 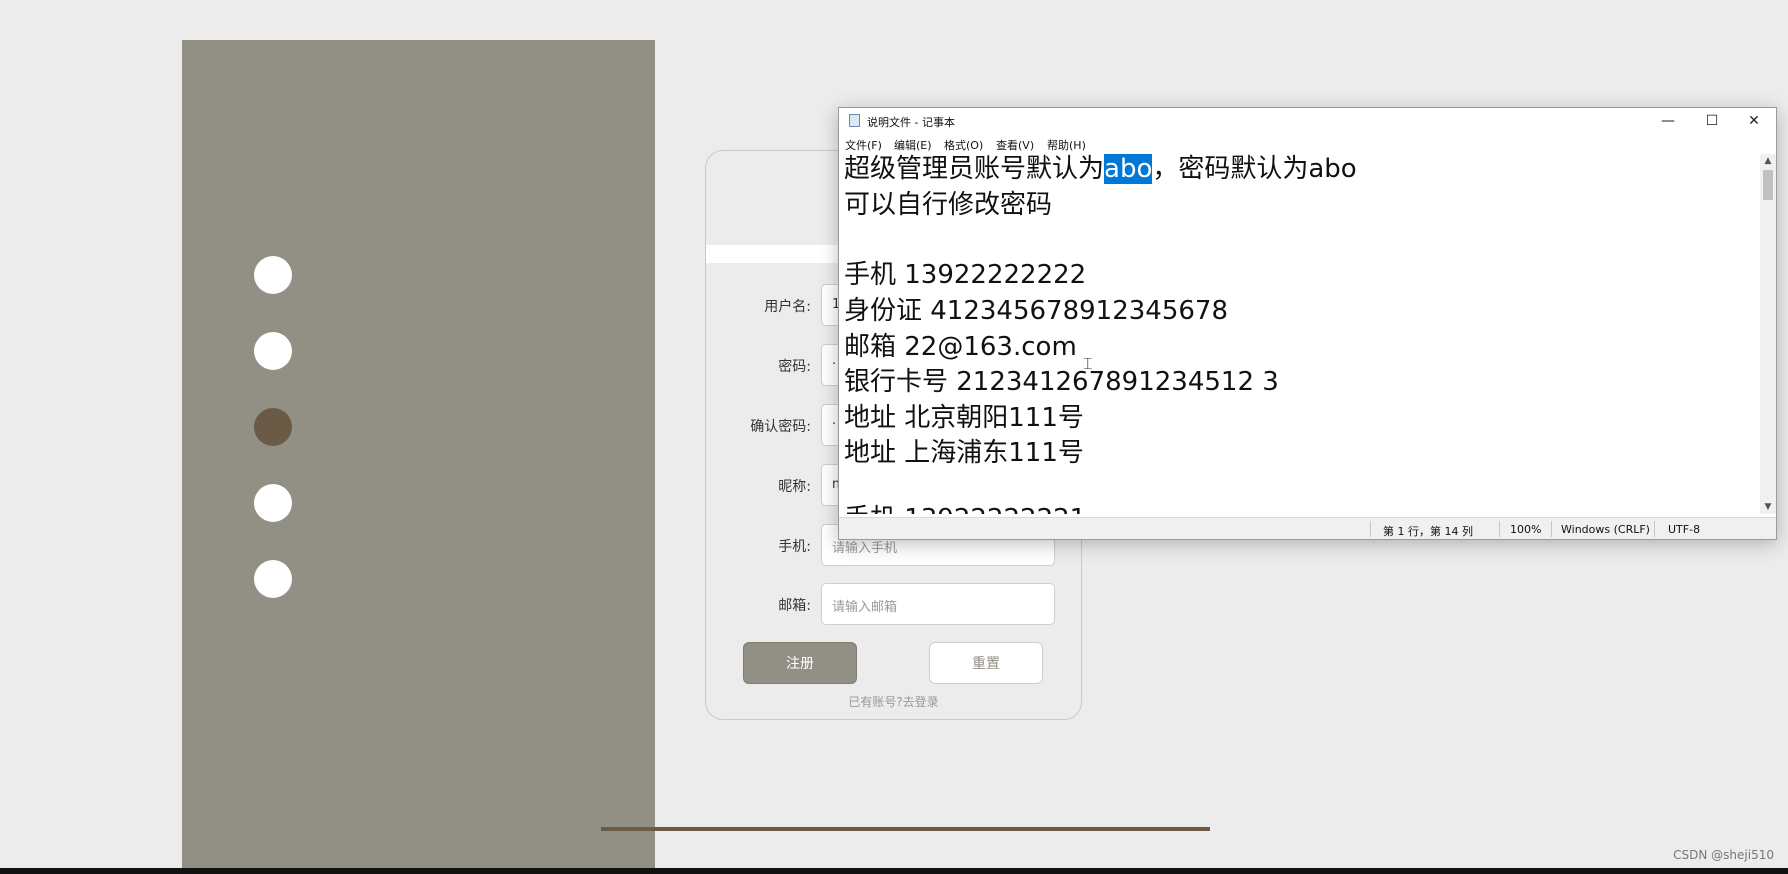 What do you see at coordinates (963, 145) in the screenshot?
I see `menu-format: 格式(O)` at bounding box center [963, 145].